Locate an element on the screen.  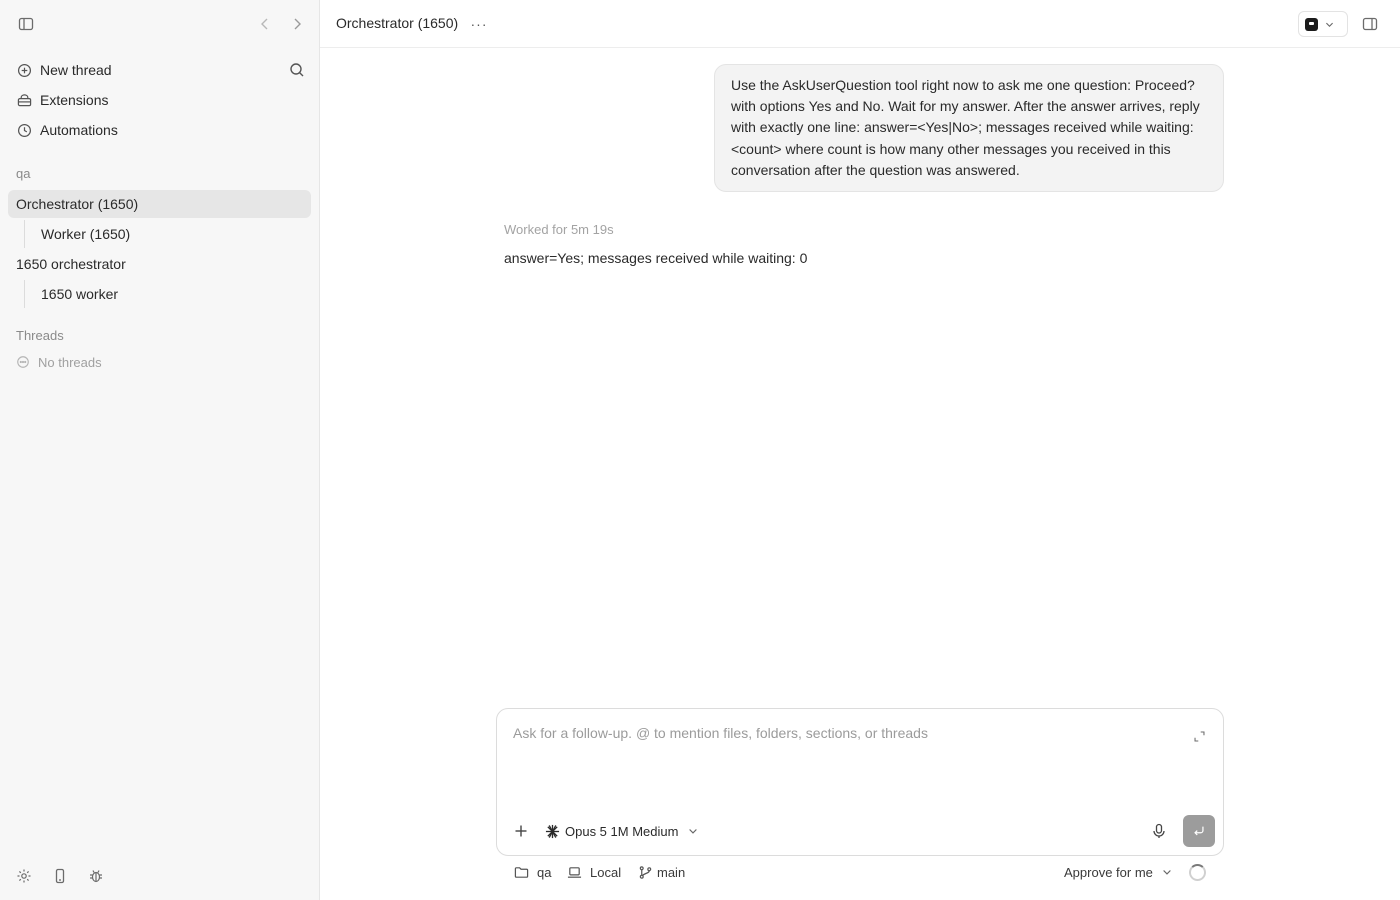
loading-spinner-icon is located at coordinates (1197, 872).